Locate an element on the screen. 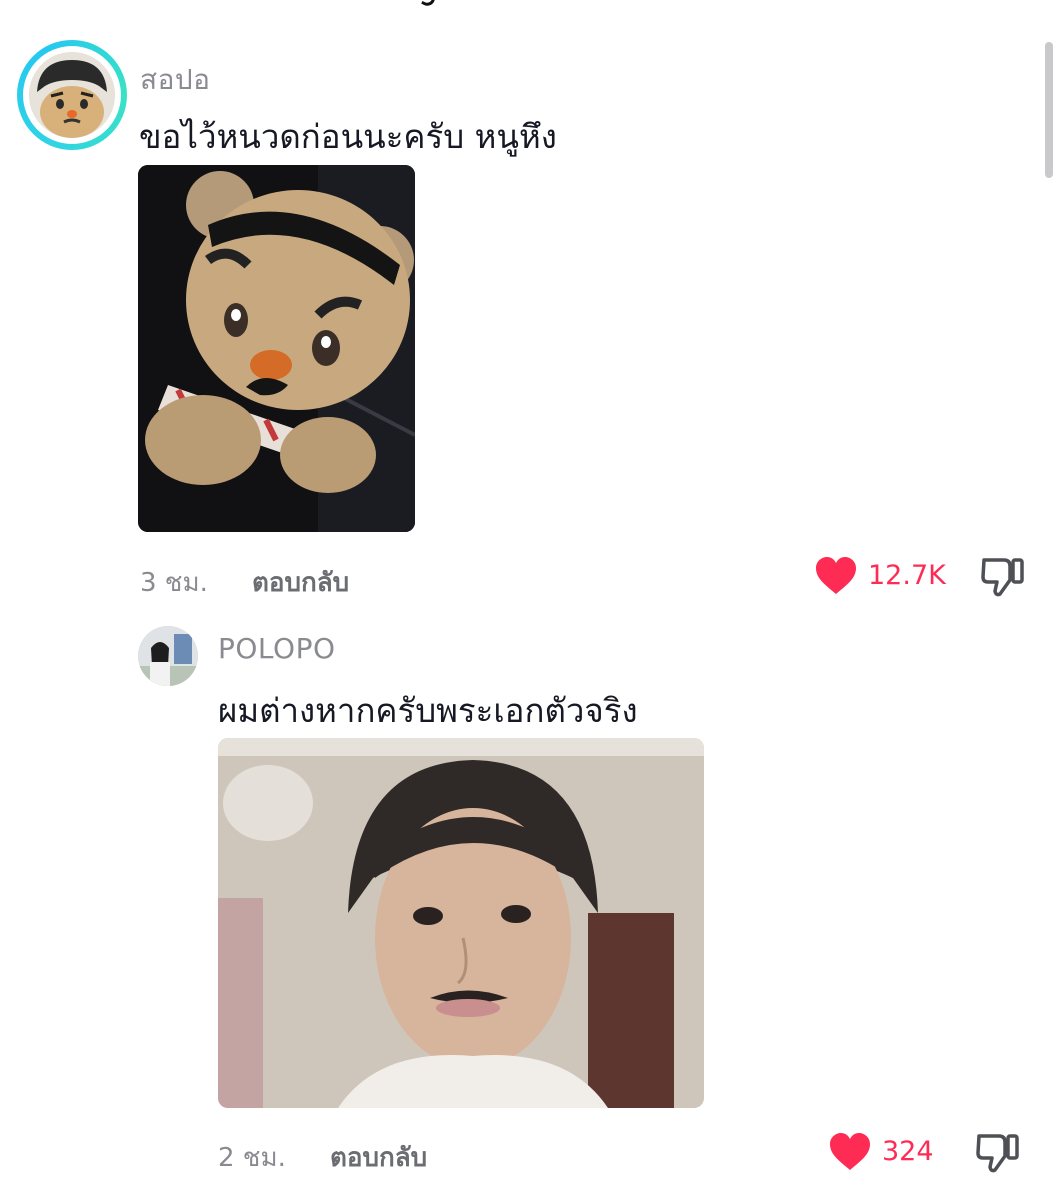  like-count: 324 is located at coordinates (908, 1151).